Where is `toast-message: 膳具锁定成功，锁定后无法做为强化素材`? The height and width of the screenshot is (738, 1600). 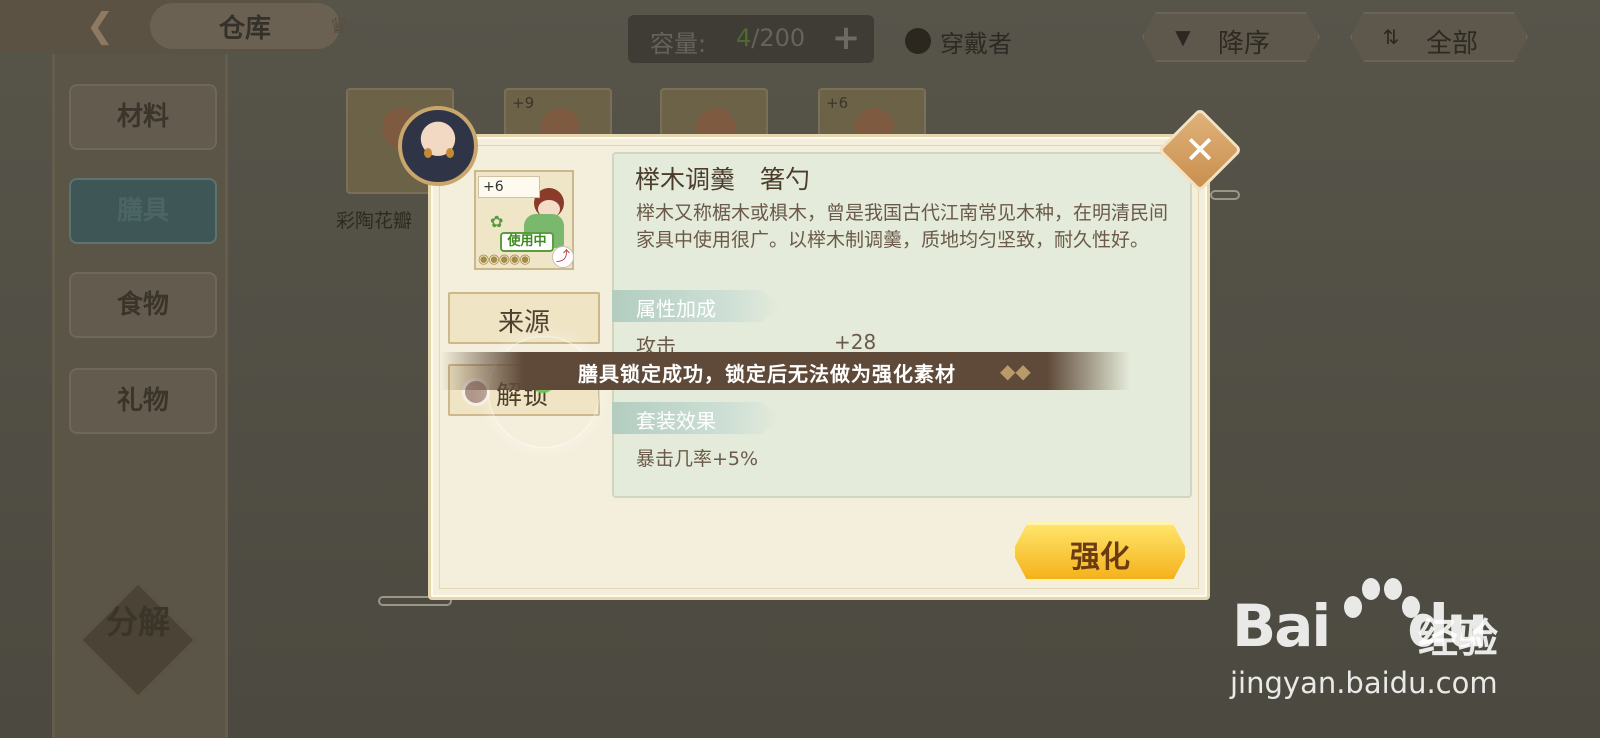
toast-message: 膳具锁定成功，锁定后无法做为强化素材 is located at coordinates (767, 374).